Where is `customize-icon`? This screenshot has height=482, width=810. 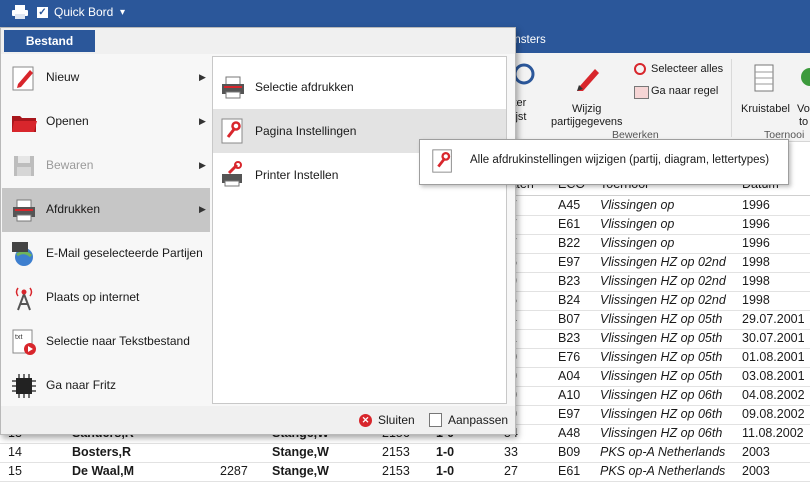 customize-icon is located at coordinates (435, 420).